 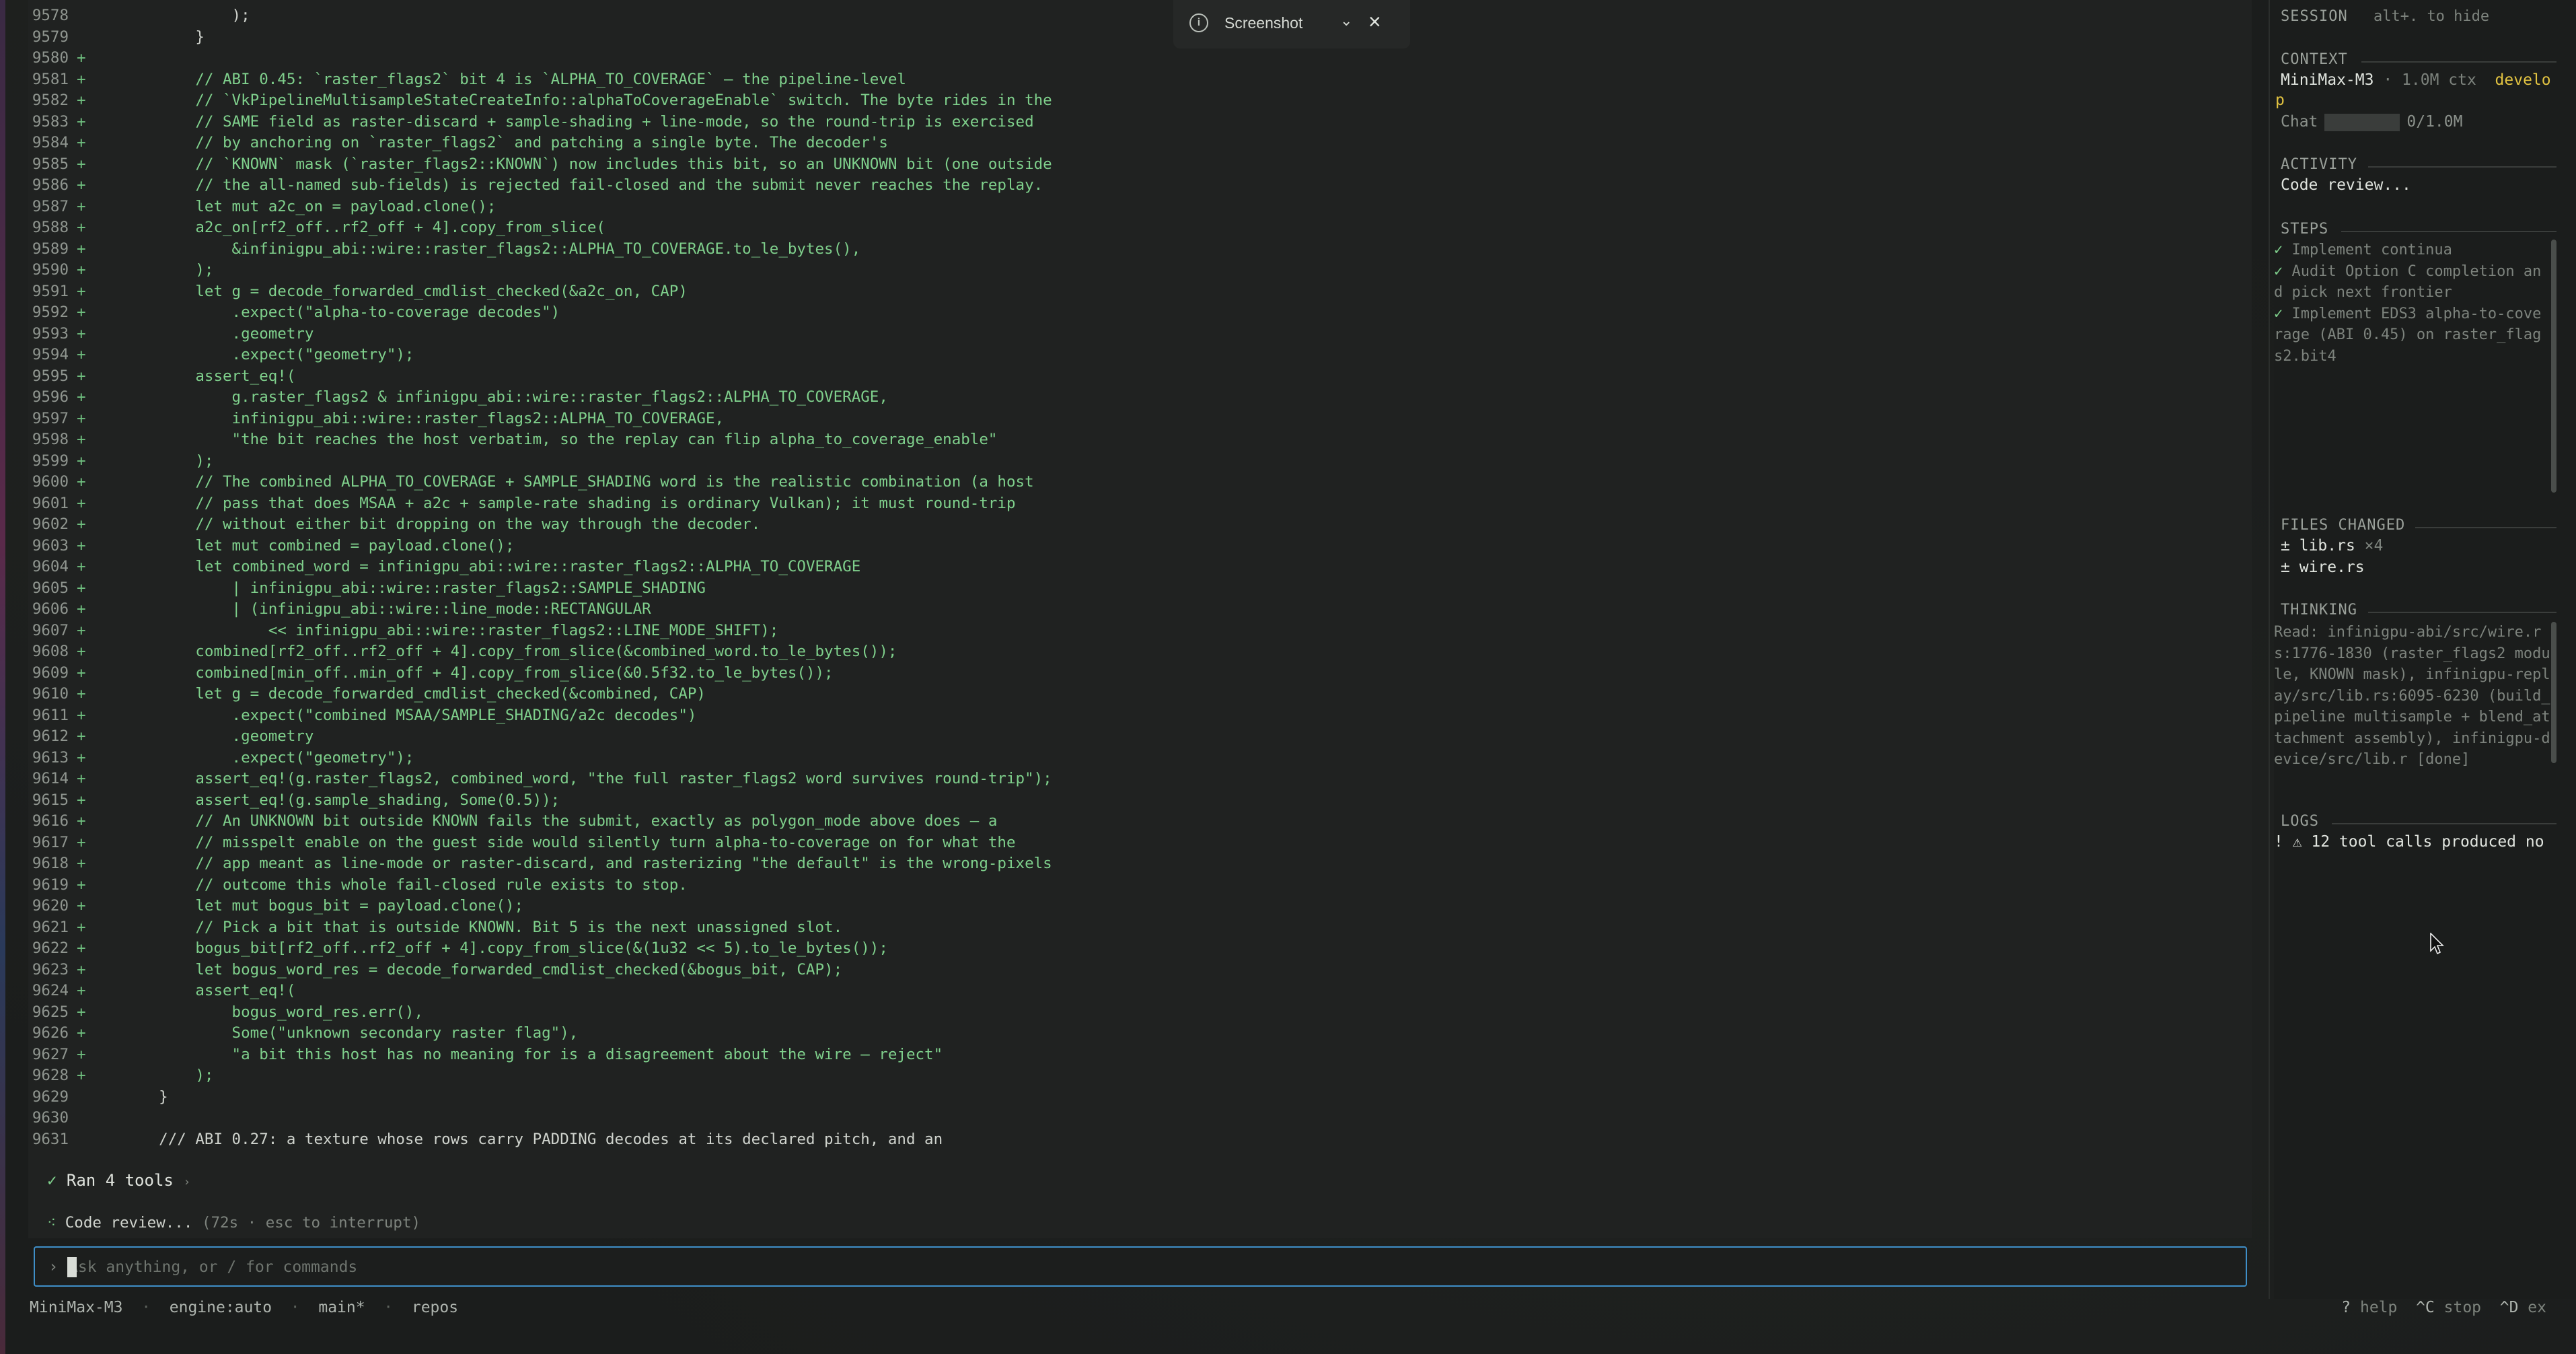 What do you see at coordinates (1346, 21) in the screenshot?
I see `chevron-down-icon: ⌄` at bounding box center [1346, 21].